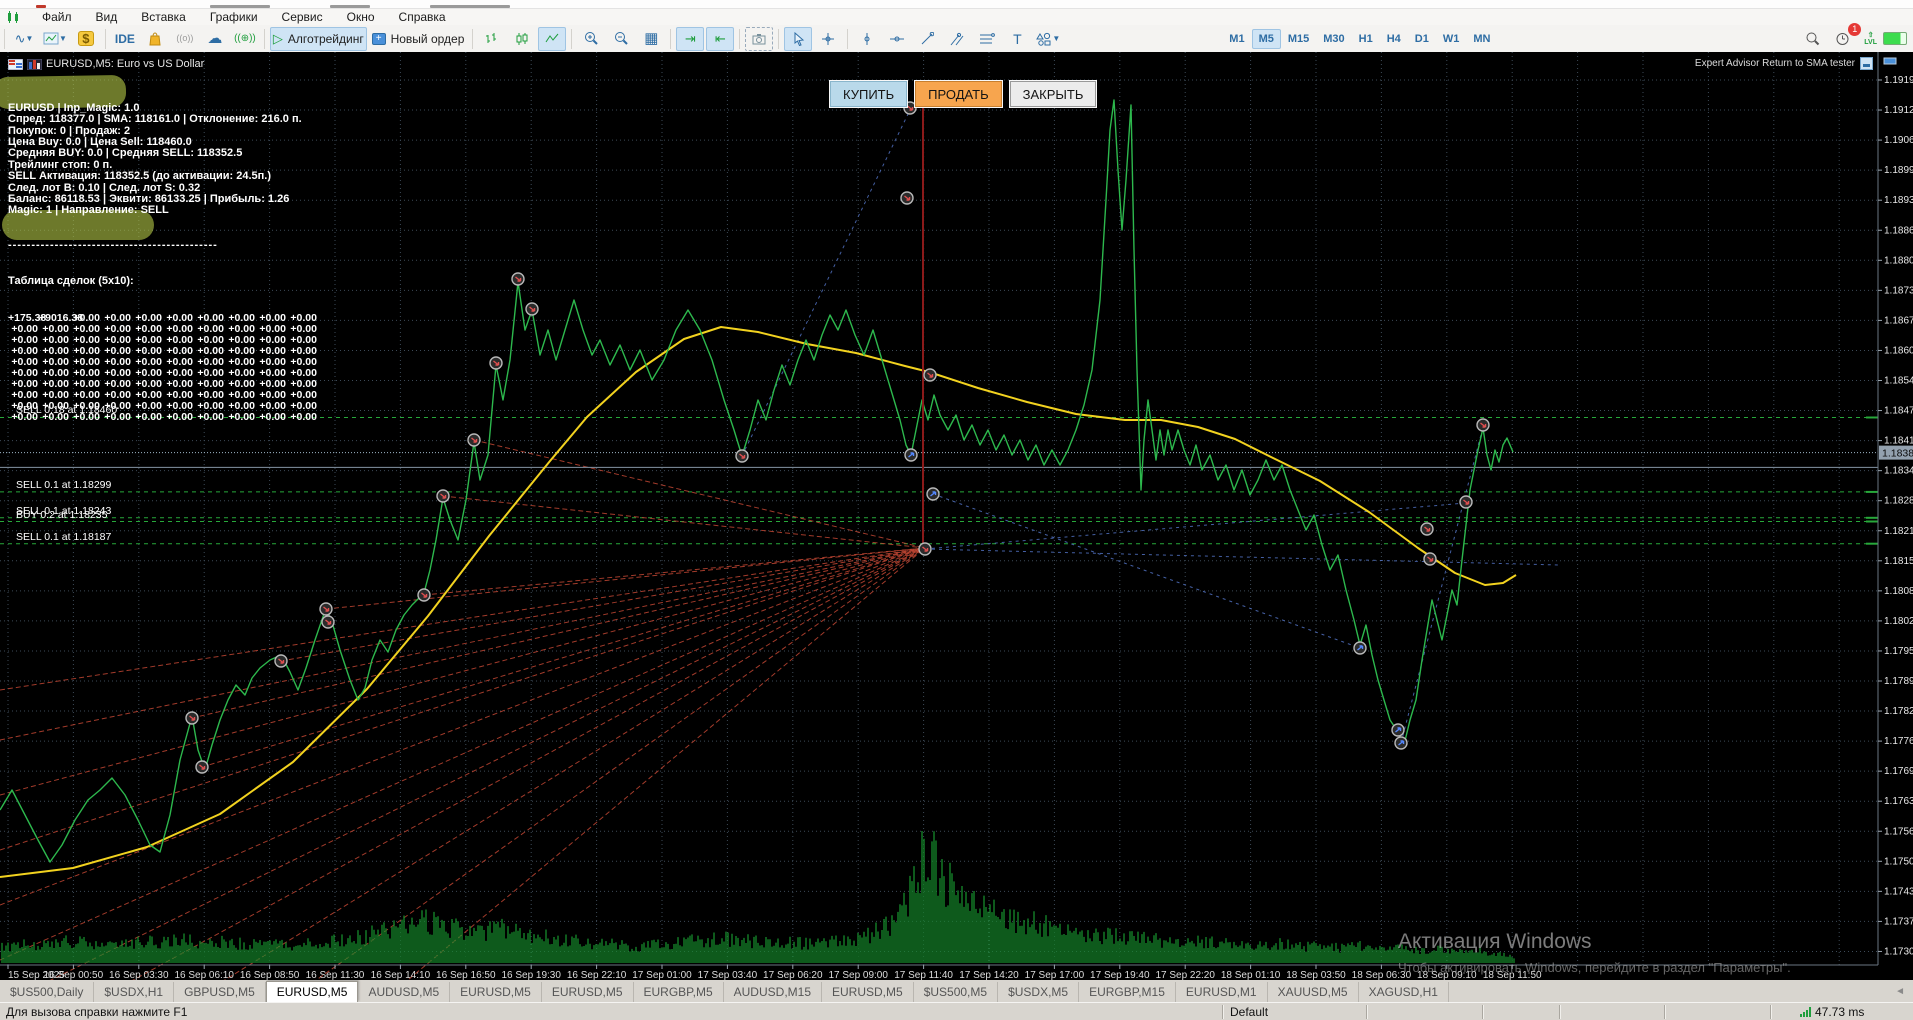 The height and width of the screenshot is (1020, 1913). Describe the element at coordinates (1839, 1012) in the screenshot. I see `status-latency: 47.73 ms` at that location.